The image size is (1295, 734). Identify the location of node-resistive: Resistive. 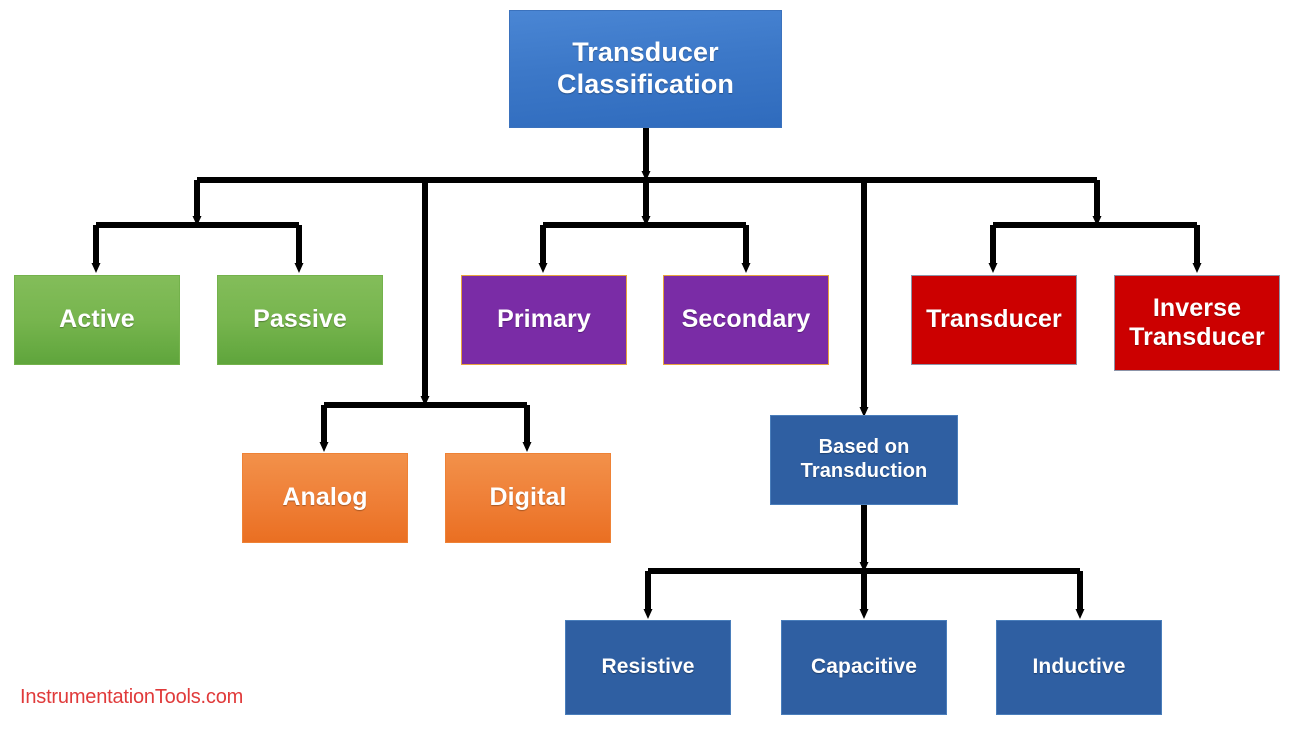
(648, 667).